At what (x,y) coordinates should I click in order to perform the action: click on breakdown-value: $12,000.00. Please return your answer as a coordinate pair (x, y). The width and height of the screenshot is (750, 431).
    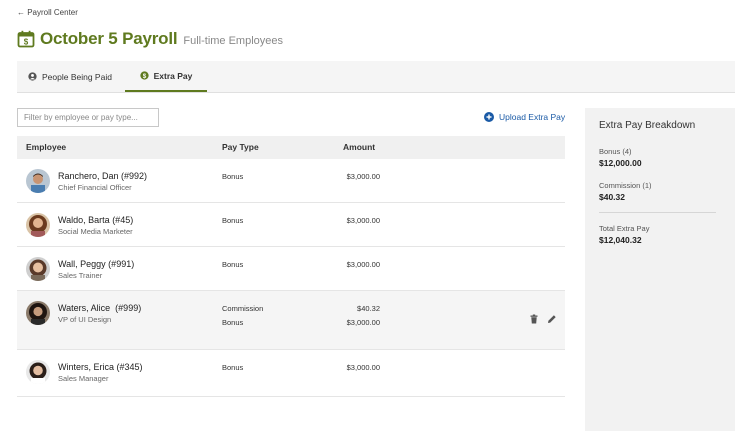
    Looking at the image, I should click on (620, 163).